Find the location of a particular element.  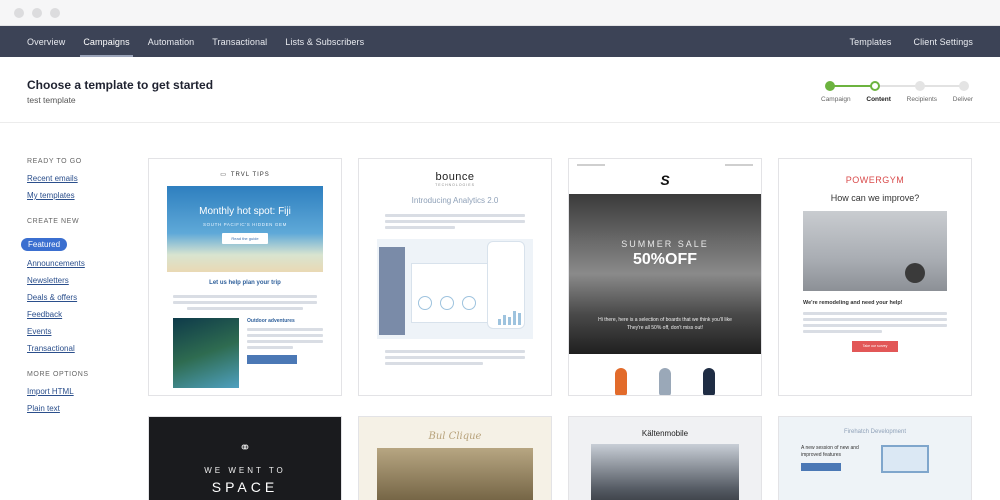

sidebar-link-transactional: Transactional is located at coordinates (87, 348).